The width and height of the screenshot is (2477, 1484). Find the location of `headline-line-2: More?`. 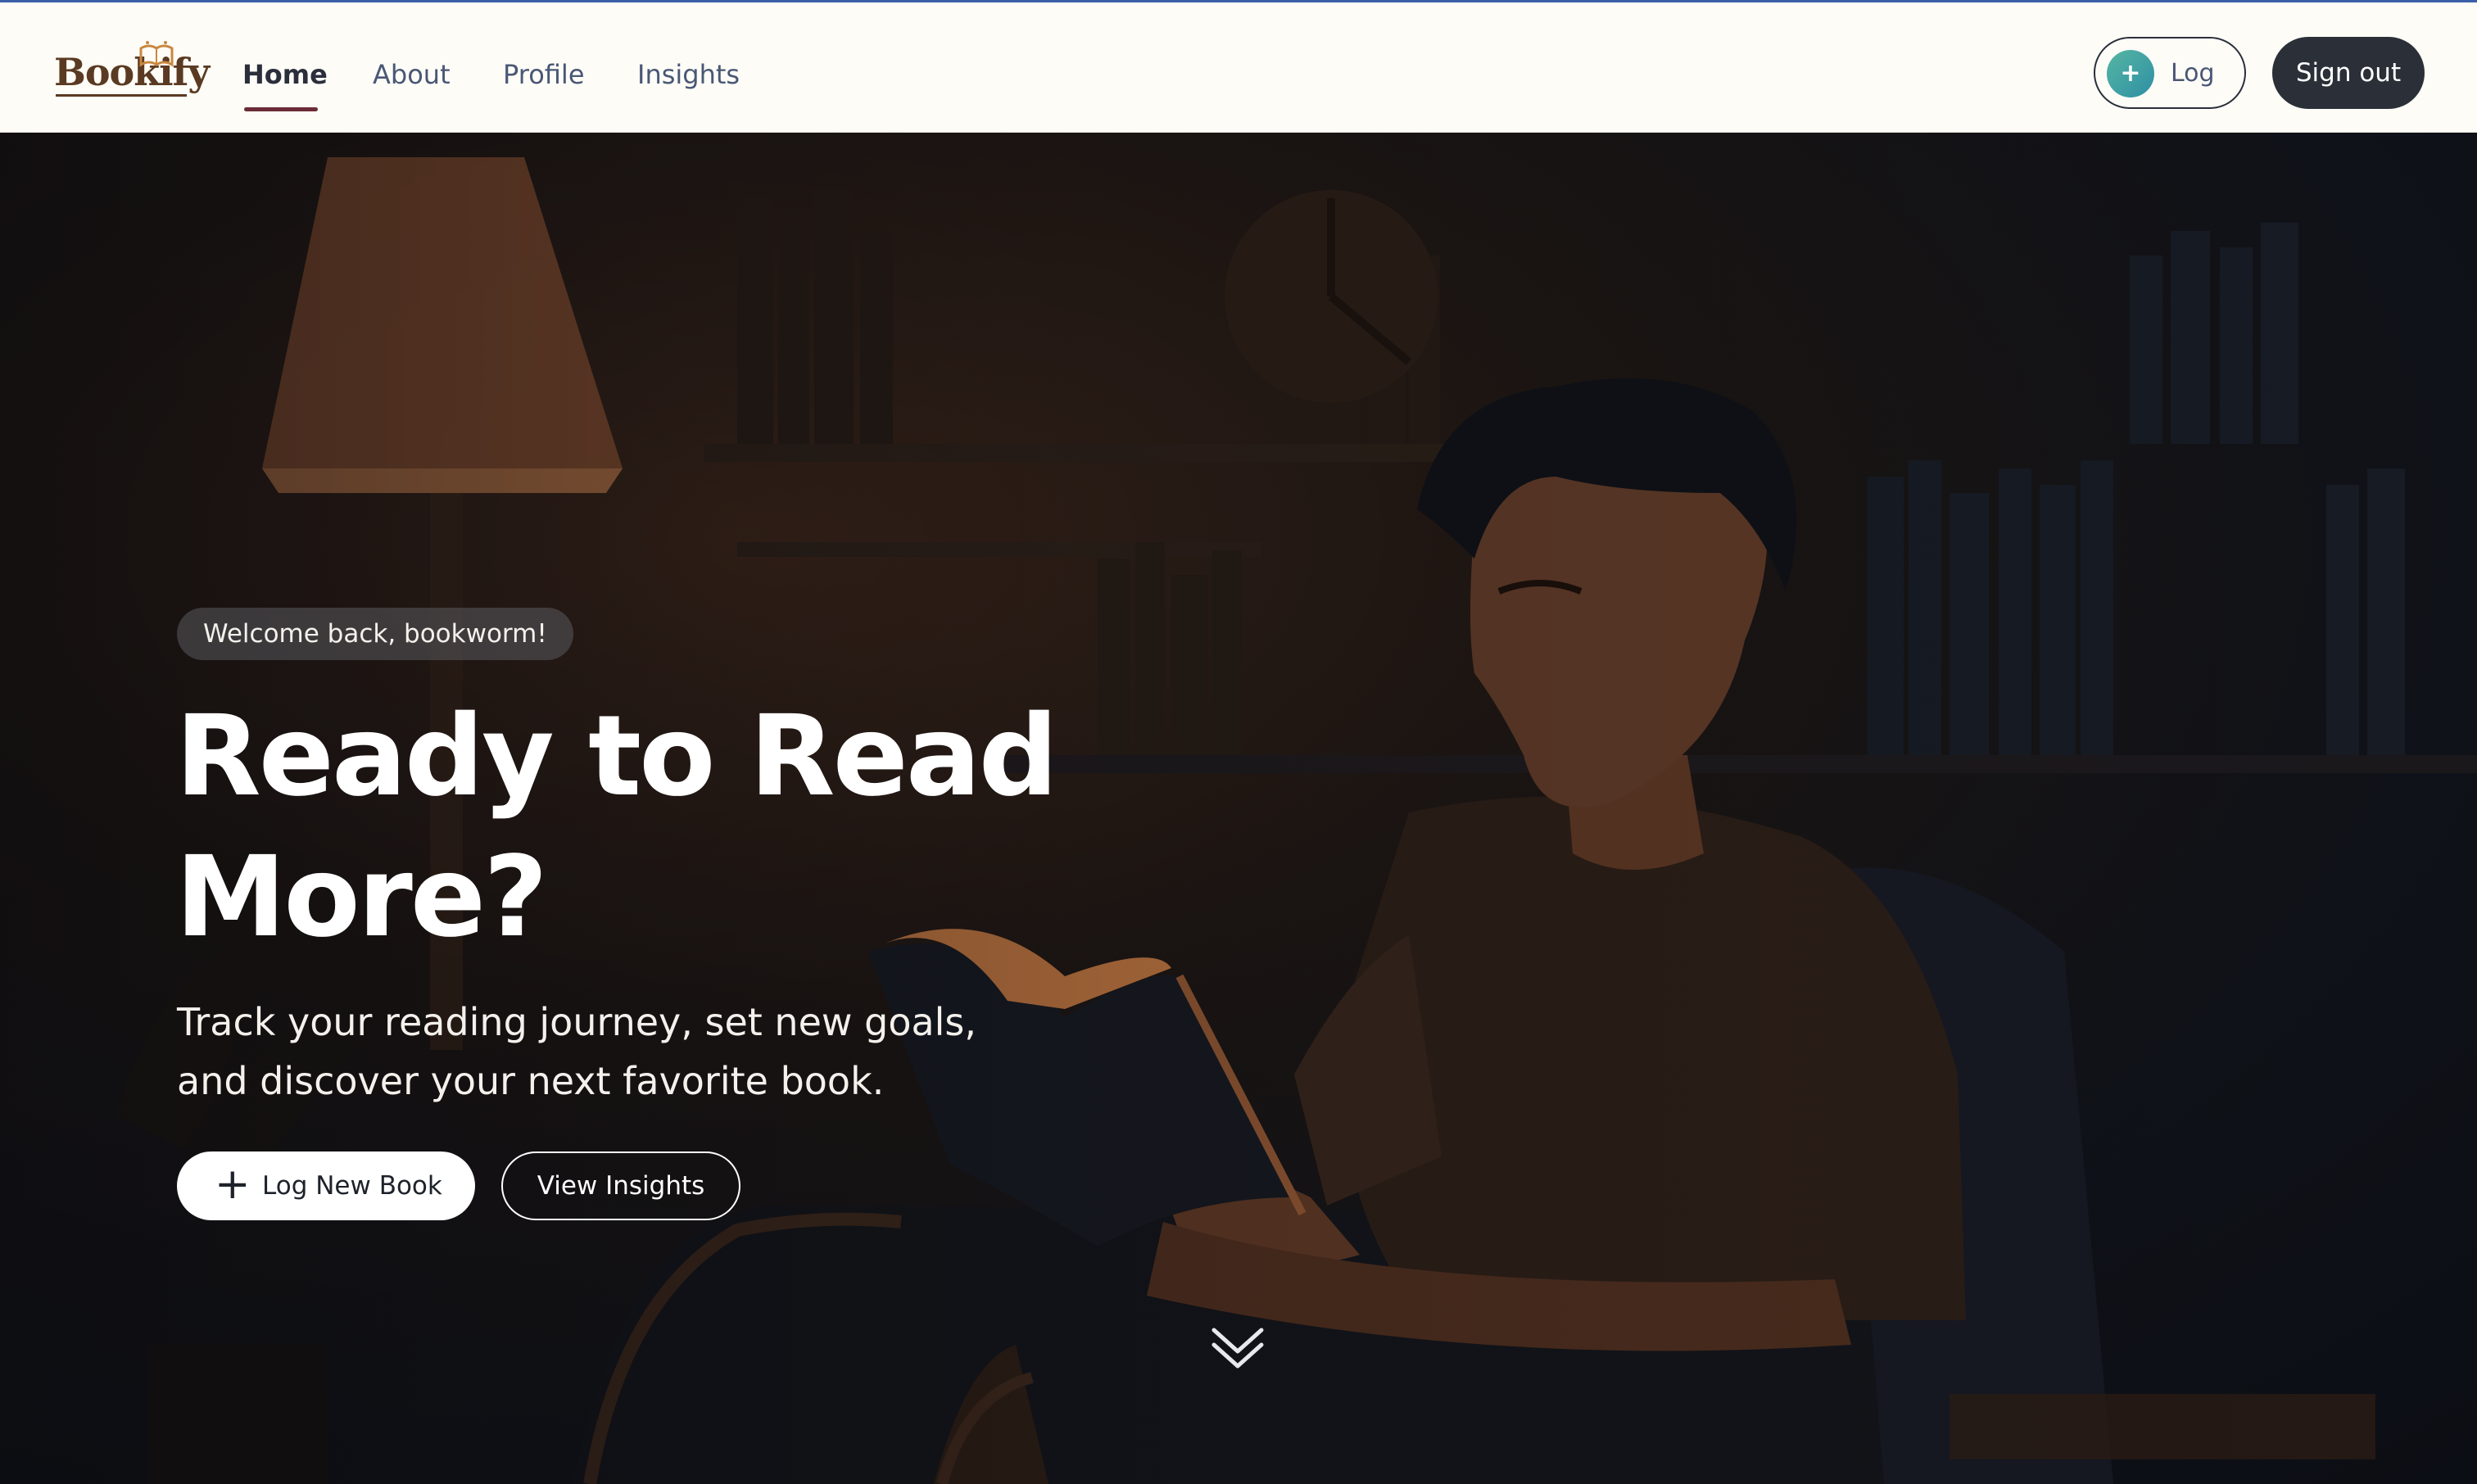

headline-line-2: More? is located at coordinates (361, 897).